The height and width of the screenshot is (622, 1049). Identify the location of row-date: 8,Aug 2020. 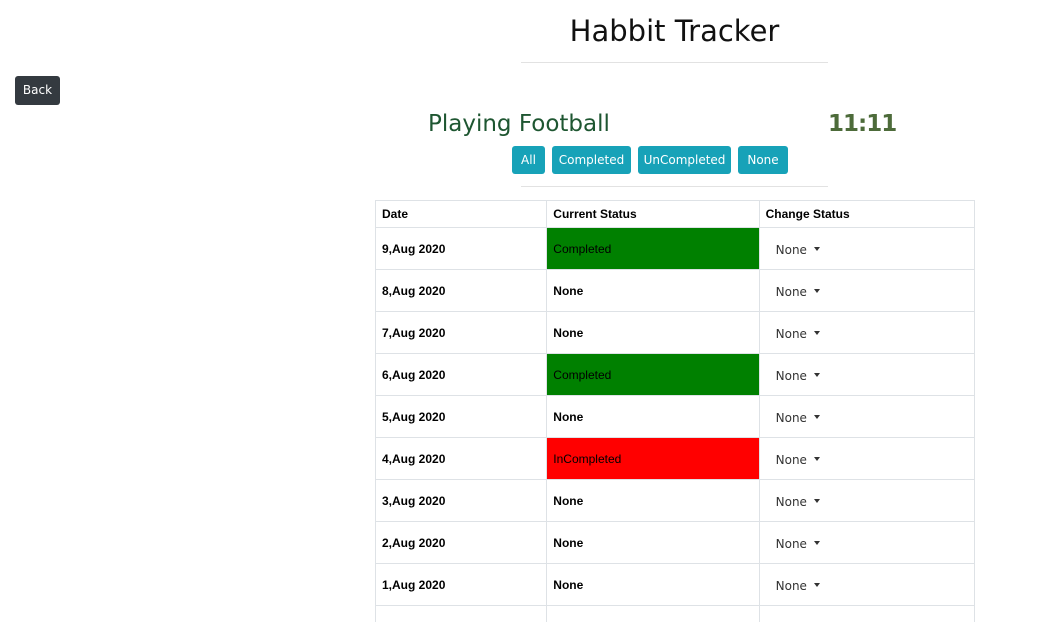
(461, 290).